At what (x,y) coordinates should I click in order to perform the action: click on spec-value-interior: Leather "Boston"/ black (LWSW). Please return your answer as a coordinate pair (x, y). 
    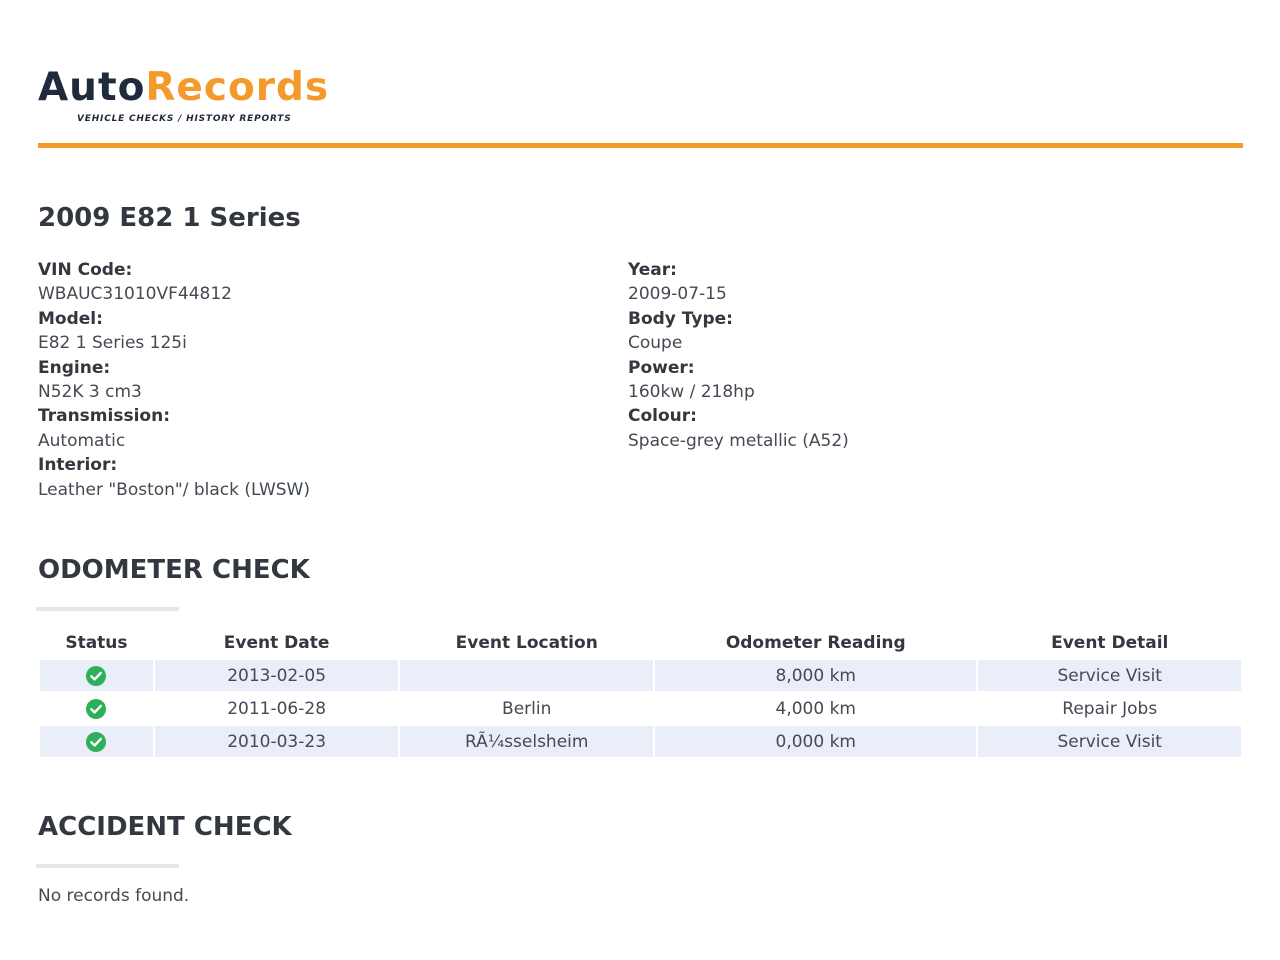
    Looking at the image, I should click on (174, 489).